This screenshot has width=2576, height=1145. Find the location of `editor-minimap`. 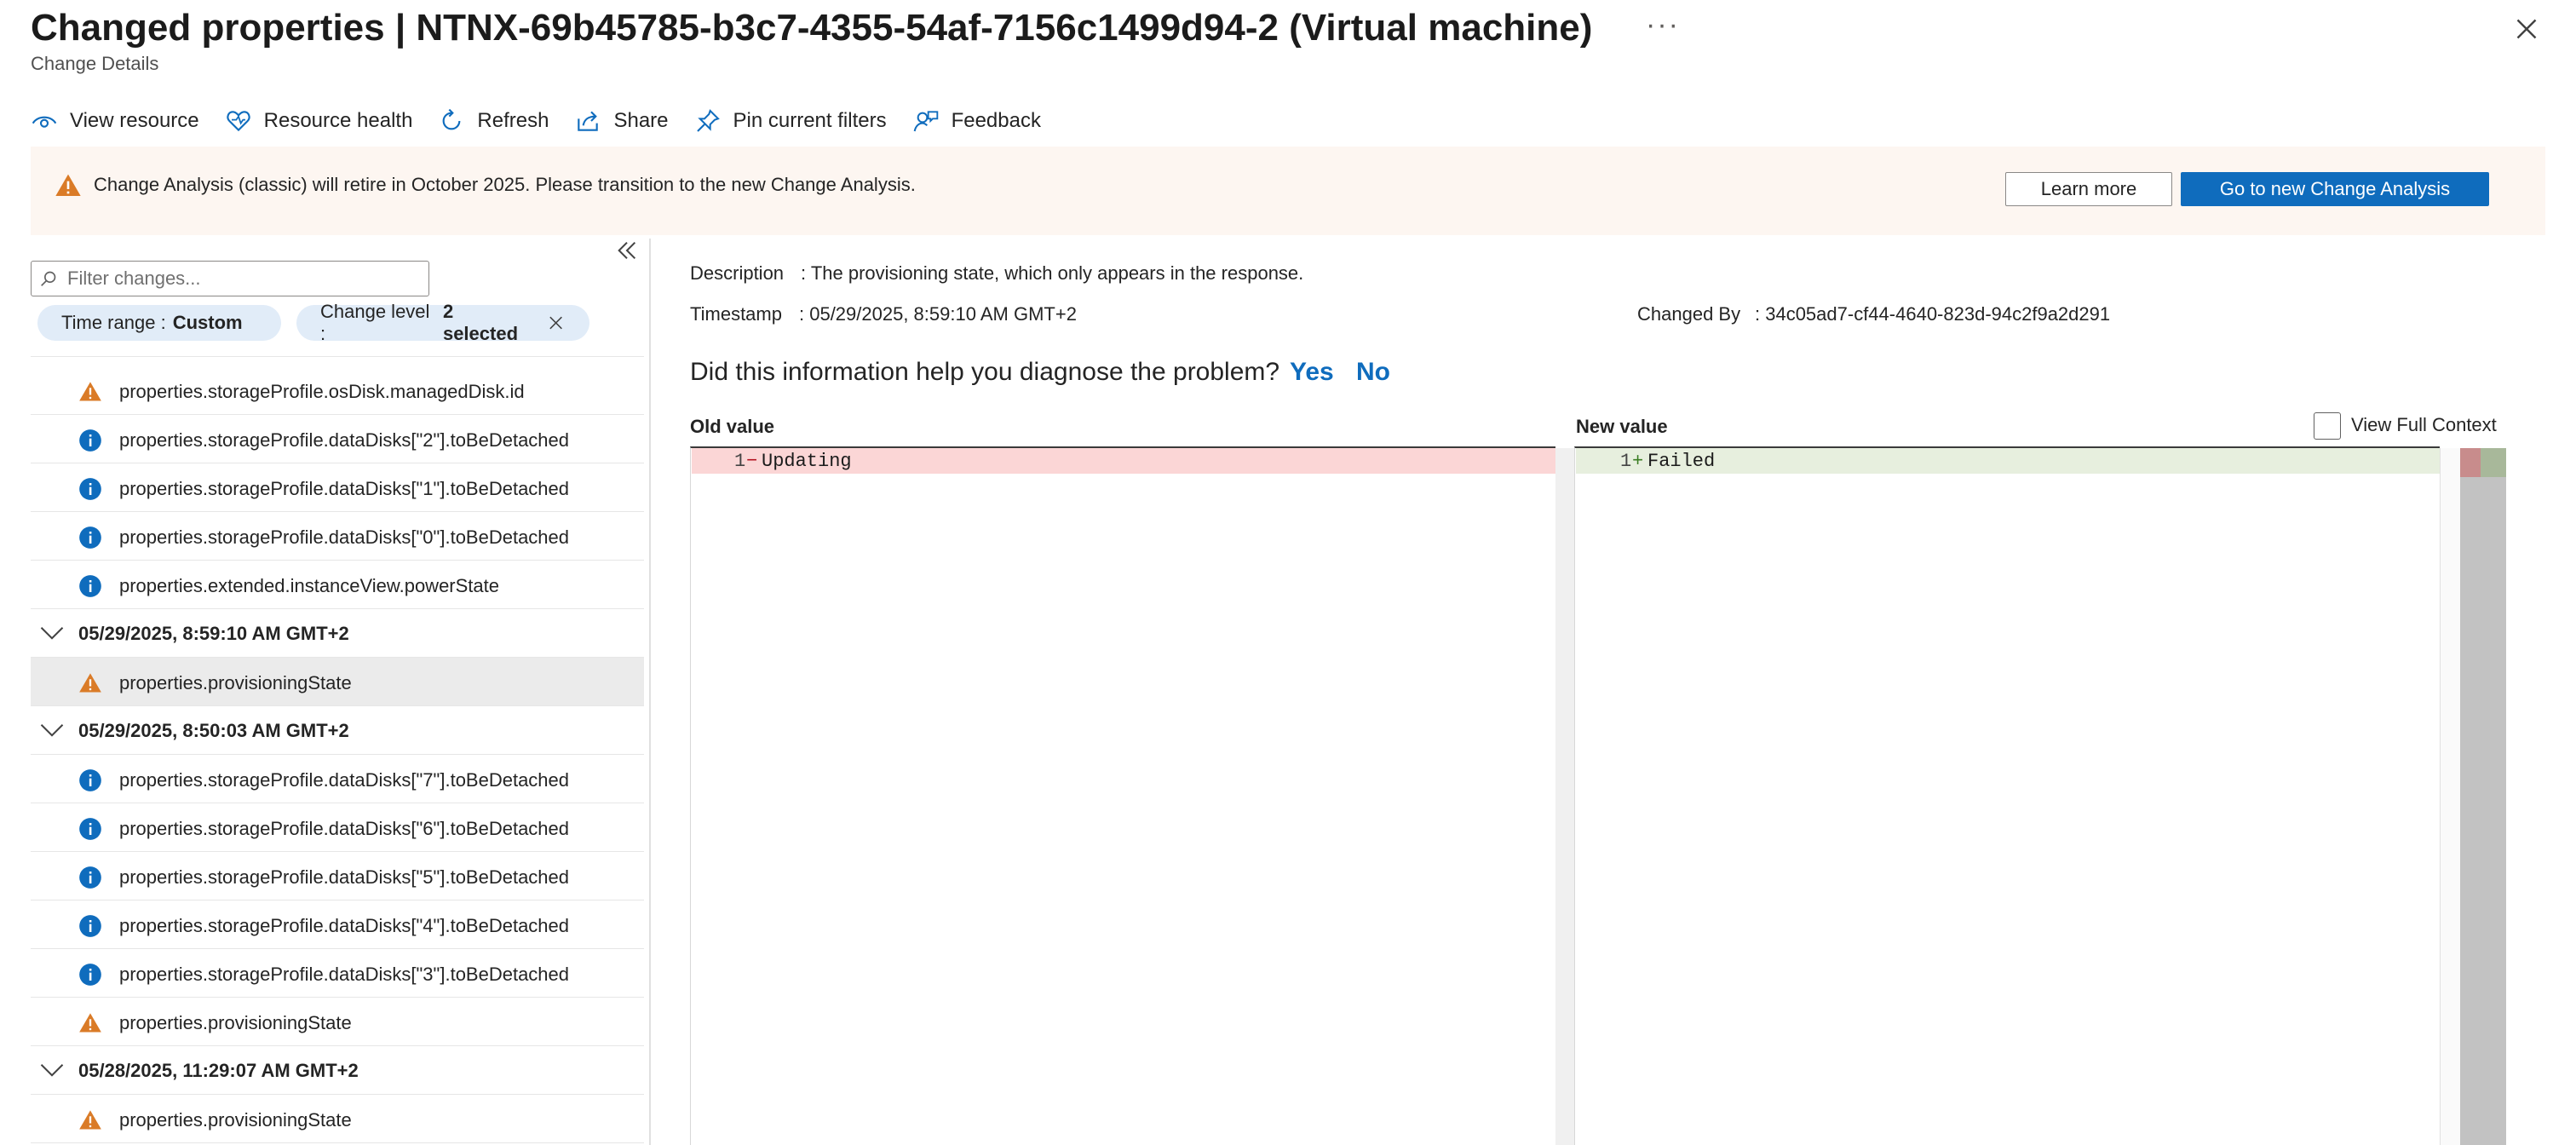

editor-minimap is located at coordinates (2450, 796).